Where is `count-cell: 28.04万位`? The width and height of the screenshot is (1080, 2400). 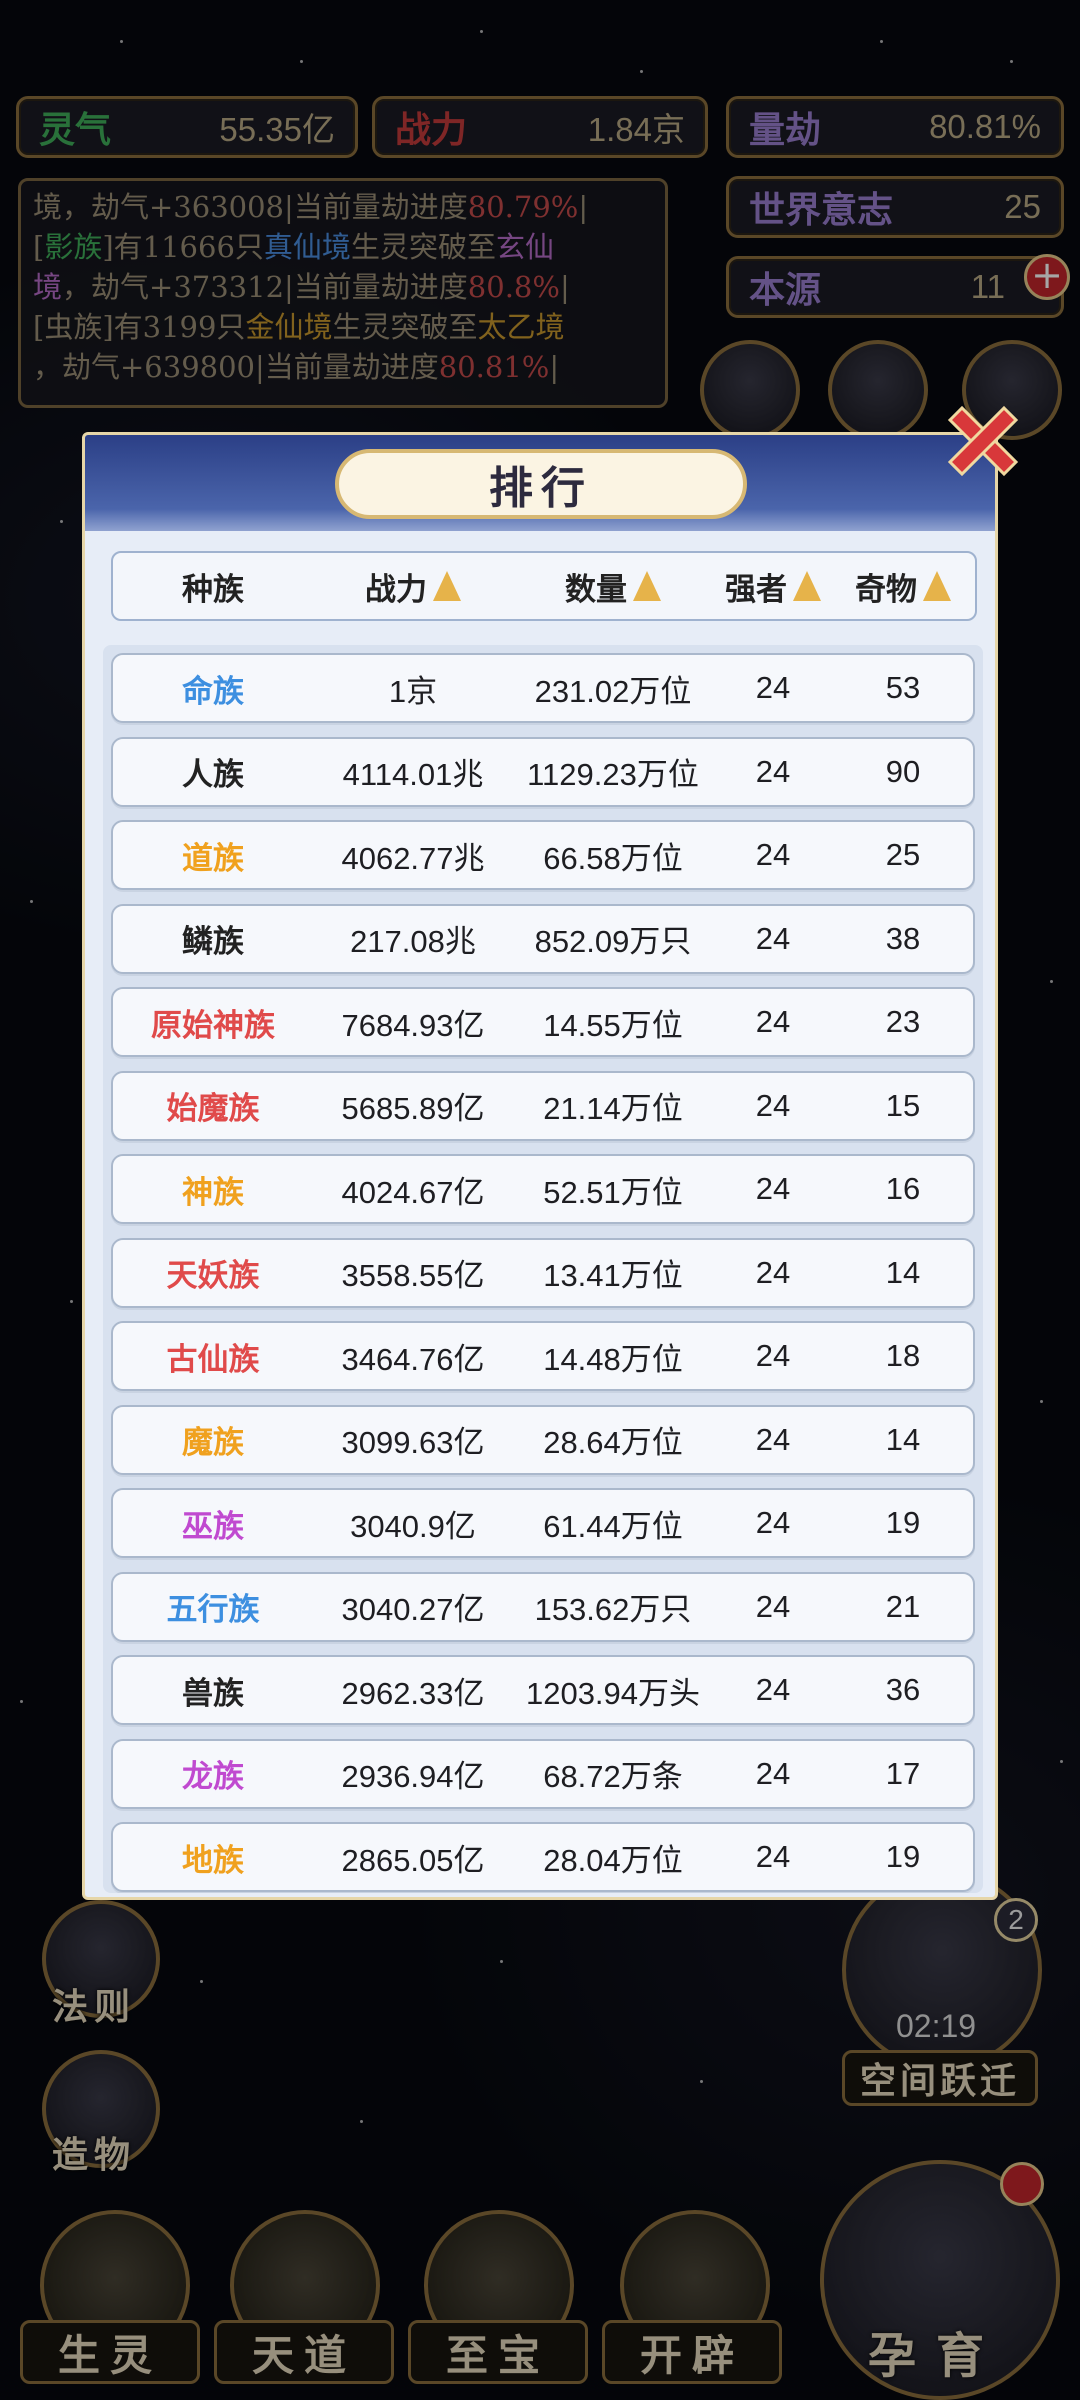 count-cell: 28.04万位 is located at coordinates (613, 1860).